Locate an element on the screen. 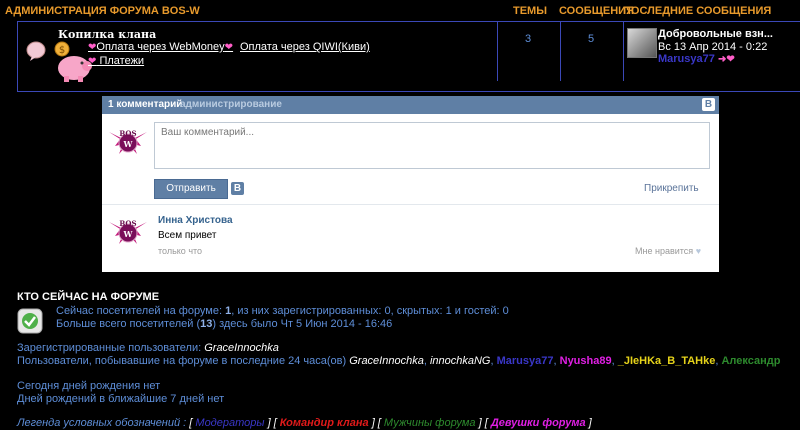 The image size is (800, 430). vk-logo-icon: B is located at coordinates (708, 104).